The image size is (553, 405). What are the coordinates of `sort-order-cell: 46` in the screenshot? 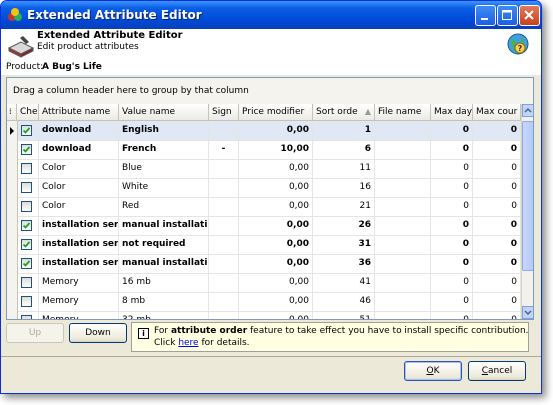 It's located at (344, 301).